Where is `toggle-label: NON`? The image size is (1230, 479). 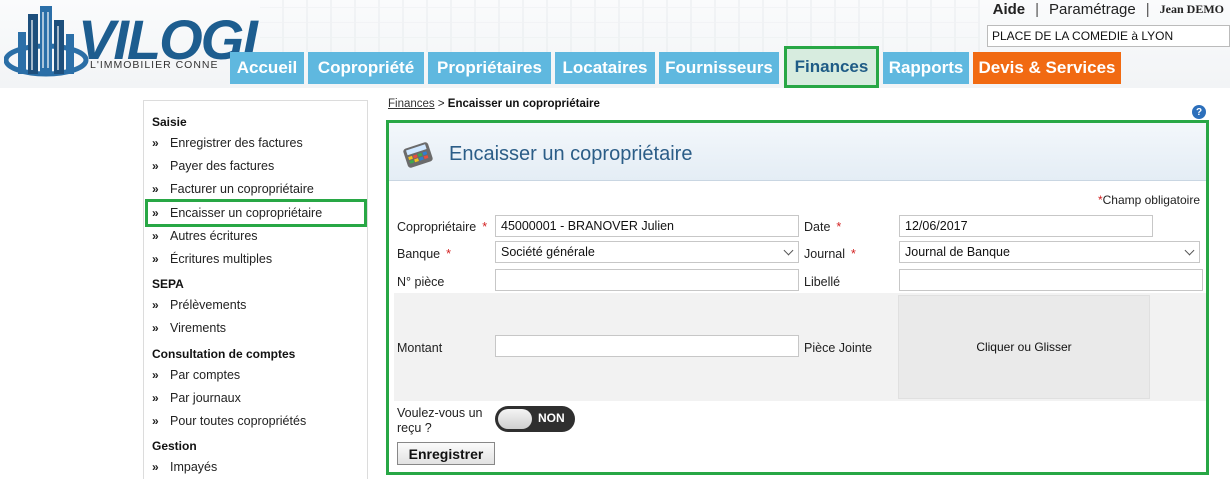
toggle-label: NON is located at coordinates (551, 418).